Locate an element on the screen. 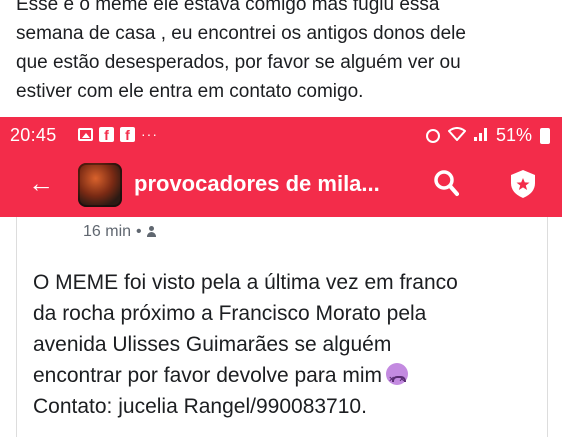  post-line: Contato: jucelia Rangel/990083710. is located at coordinates (200, 406).